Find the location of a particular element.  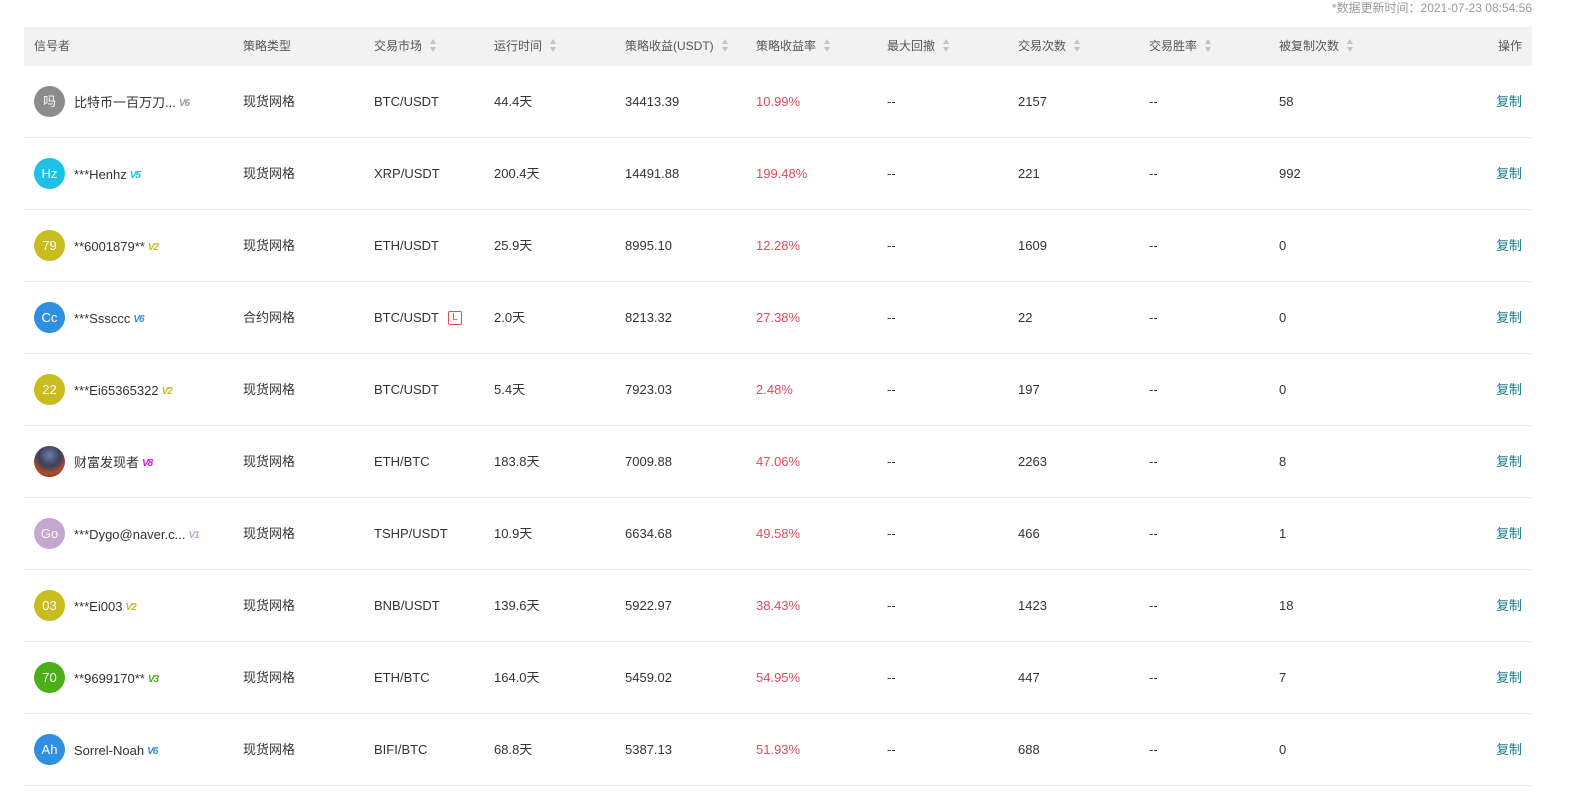

return-rate: 47.06% is located at coordinates (778, 461).